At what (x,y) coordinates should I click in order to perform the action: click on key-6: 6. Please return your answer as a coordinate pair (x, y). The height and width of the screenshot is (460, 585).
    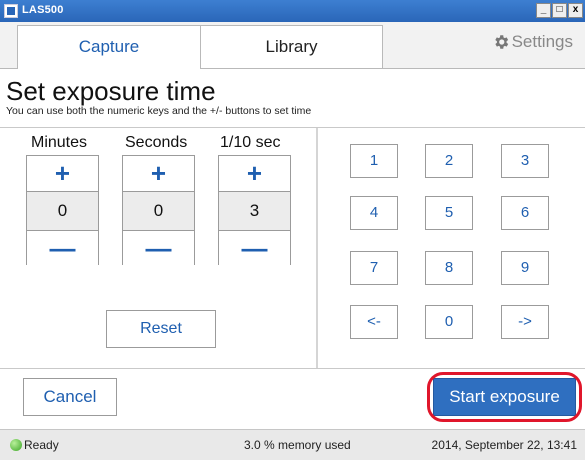
    Looking at the image, I should click on (525, 213).